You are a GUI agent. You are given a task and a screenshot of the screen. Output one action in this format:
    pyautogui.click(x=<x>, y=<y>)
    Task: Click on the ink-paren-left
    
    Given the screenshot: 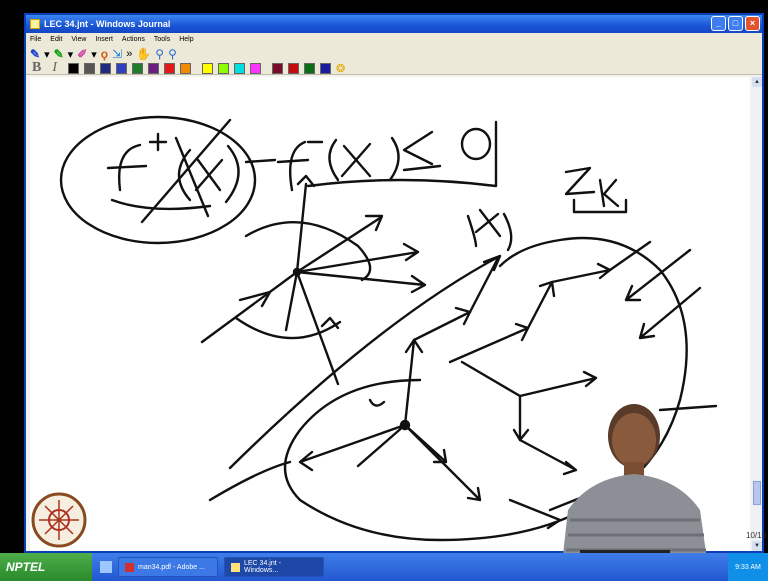 What is the action you would take?
    pyautogui.click(x=184, y=175)
    